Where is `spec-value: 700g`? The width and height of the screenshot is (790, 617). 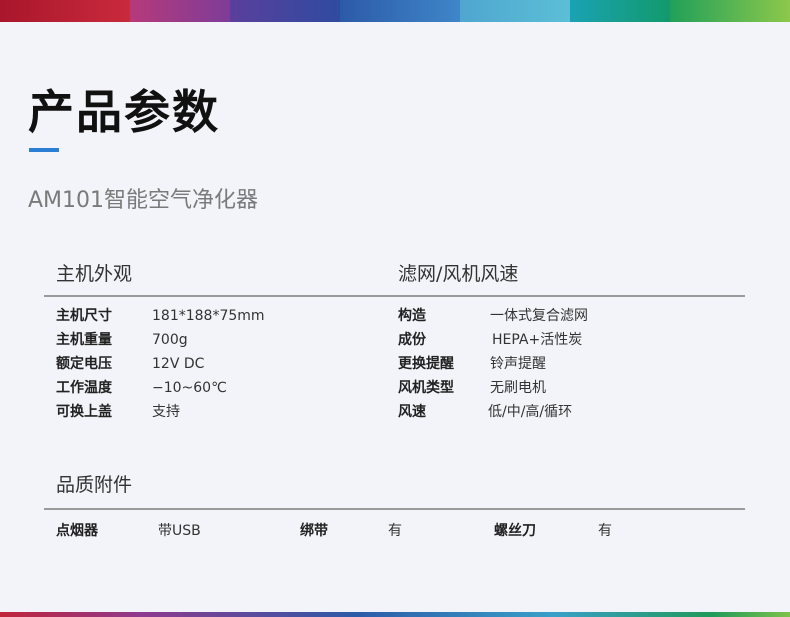 spec-value: 700g is located at coordinates (170, 340).